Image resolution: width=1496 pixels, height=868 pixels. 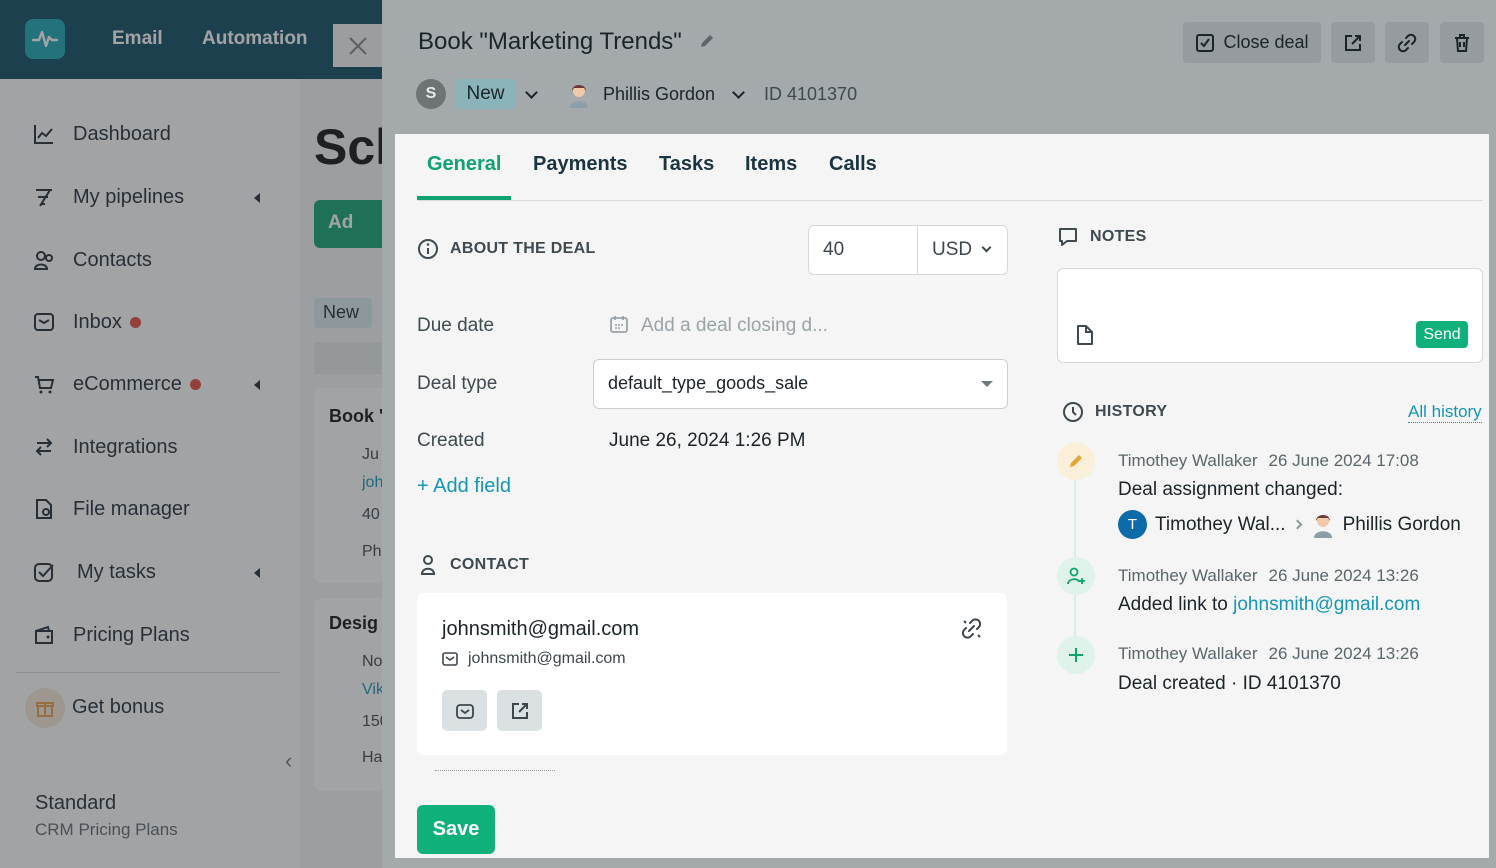 What do you see at coordinates (579, 96) in the screenshot?
I see `owner-avatar` at bounding box center [579, 96].